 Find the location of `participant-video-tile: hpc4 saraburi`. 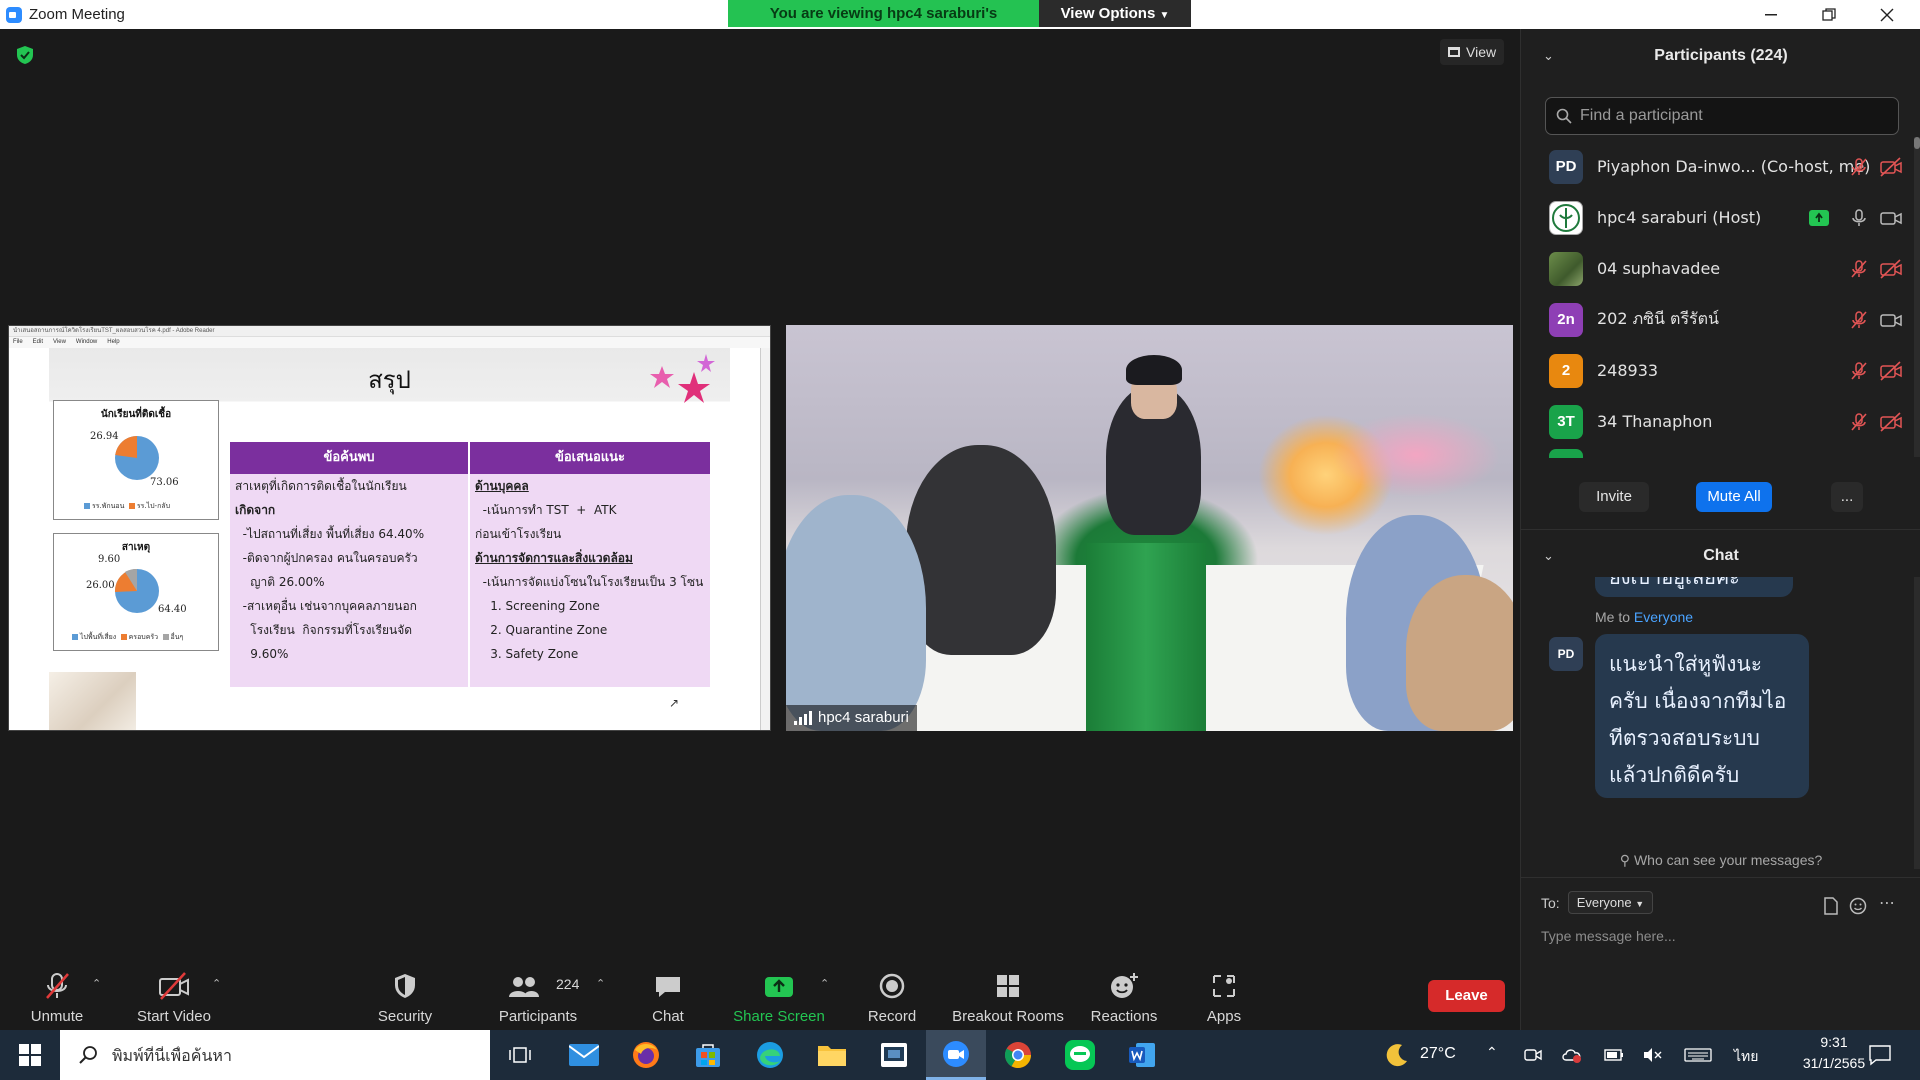

participant-video-tile: hpc4 saraburi is located at coordinates (1149, 528).